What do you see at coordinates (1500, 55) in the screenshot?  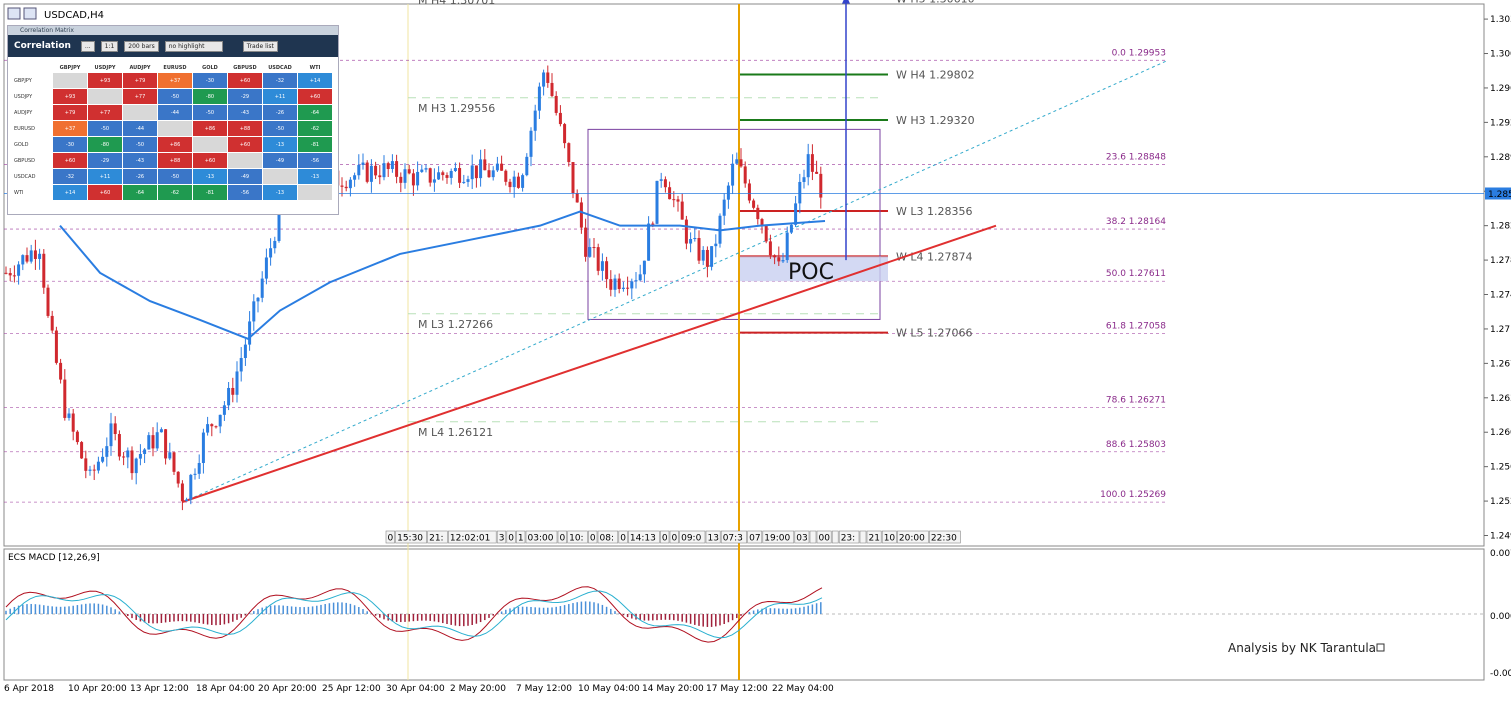 I see `price-axis-label: 1.30025` at bounding box center [1500, 55].